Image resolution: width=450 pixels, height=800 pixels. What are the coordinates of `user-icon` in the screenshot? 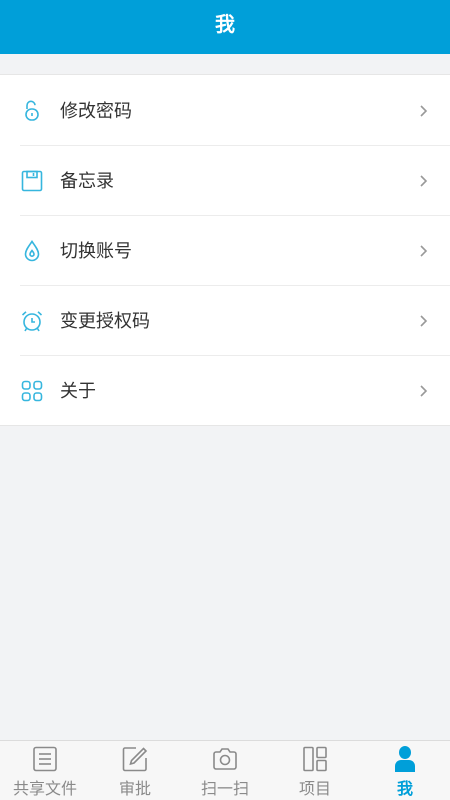 It's located at (405, 759).